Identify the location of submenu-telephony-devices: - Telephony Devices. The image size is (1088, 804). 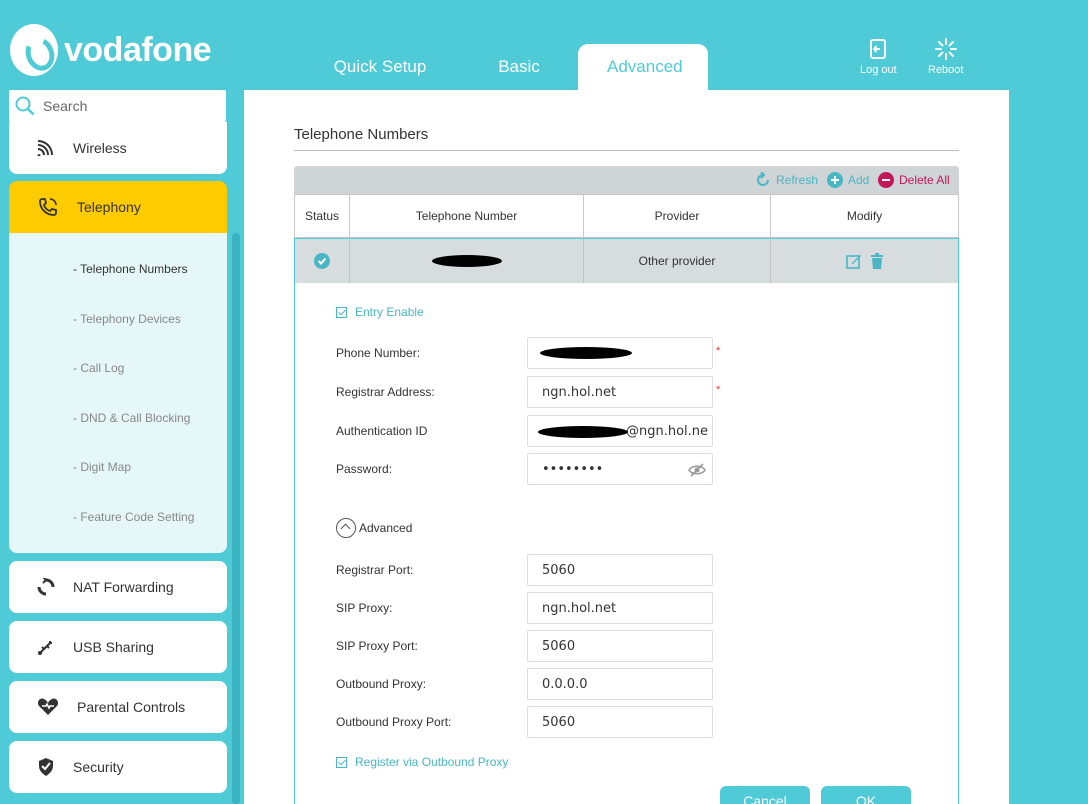
(127, 319).